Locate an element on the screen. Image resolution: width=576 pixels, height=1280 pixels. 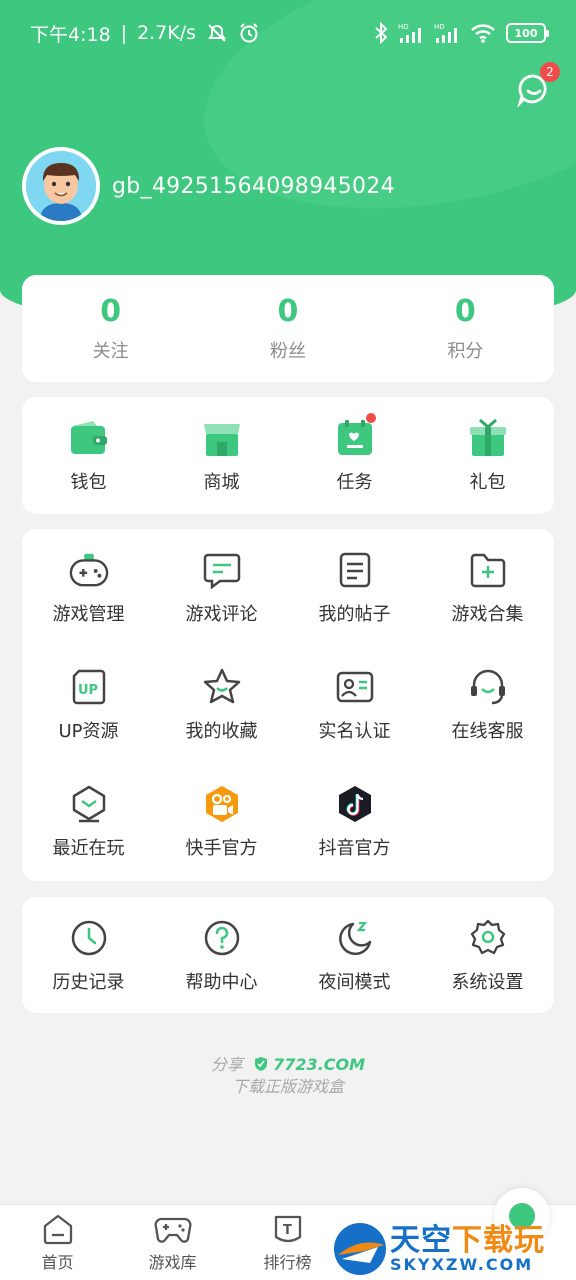
wallet-card: 钱包 商城 任务 礼包 is located at coordinates (288, 455).